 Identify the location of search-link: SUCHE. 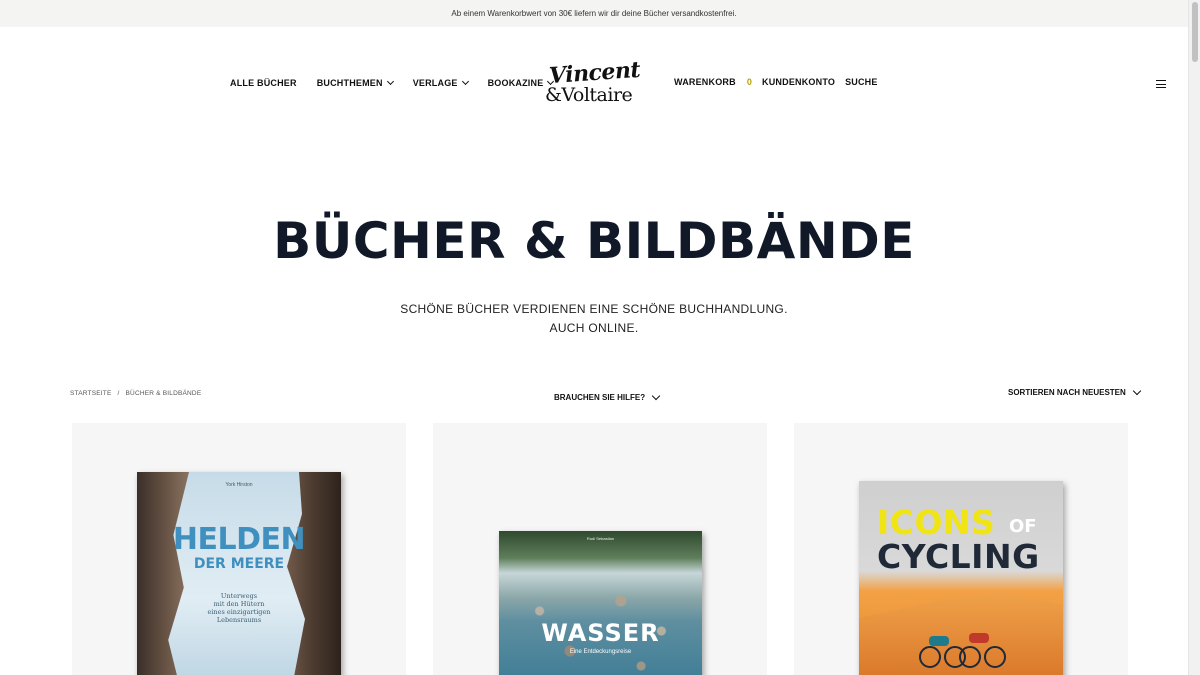
(861, 82).